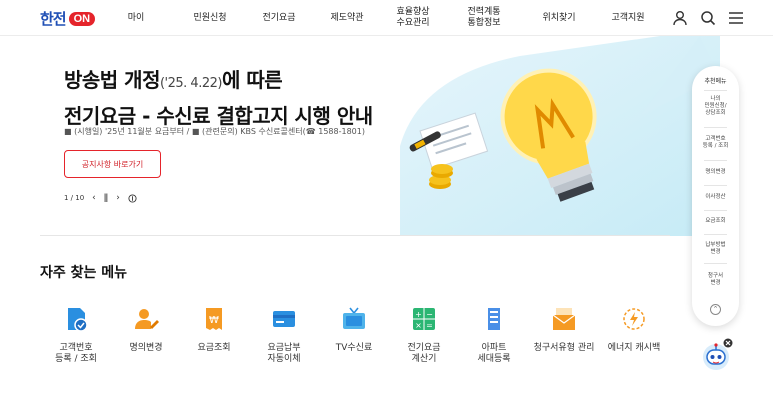 This screenshot has width=773, height=402. What do you see at coordinates (715, 81) in the screenshot?
I see `recommended-menu-title: 추천메뉴` at bounding box center [715, 81].